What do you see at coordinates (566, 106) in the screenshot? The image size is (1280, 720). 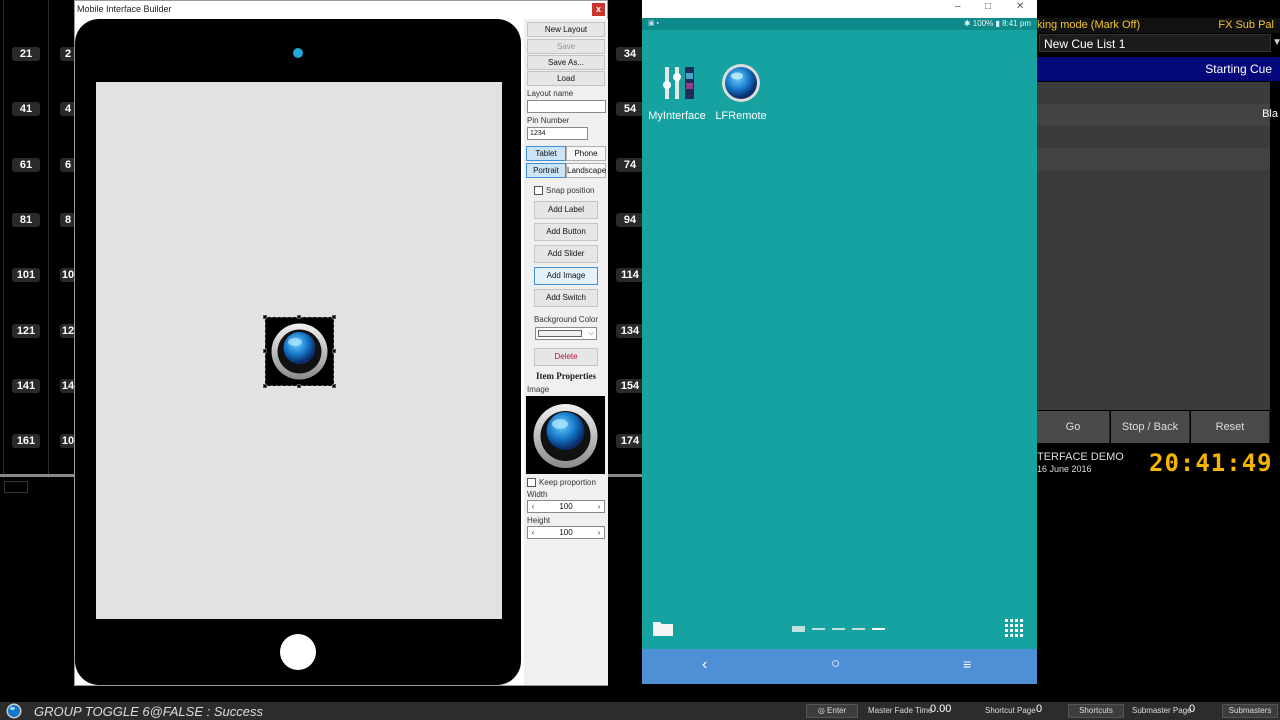 I see `layout-name-input` at bounding box center [566, 106].